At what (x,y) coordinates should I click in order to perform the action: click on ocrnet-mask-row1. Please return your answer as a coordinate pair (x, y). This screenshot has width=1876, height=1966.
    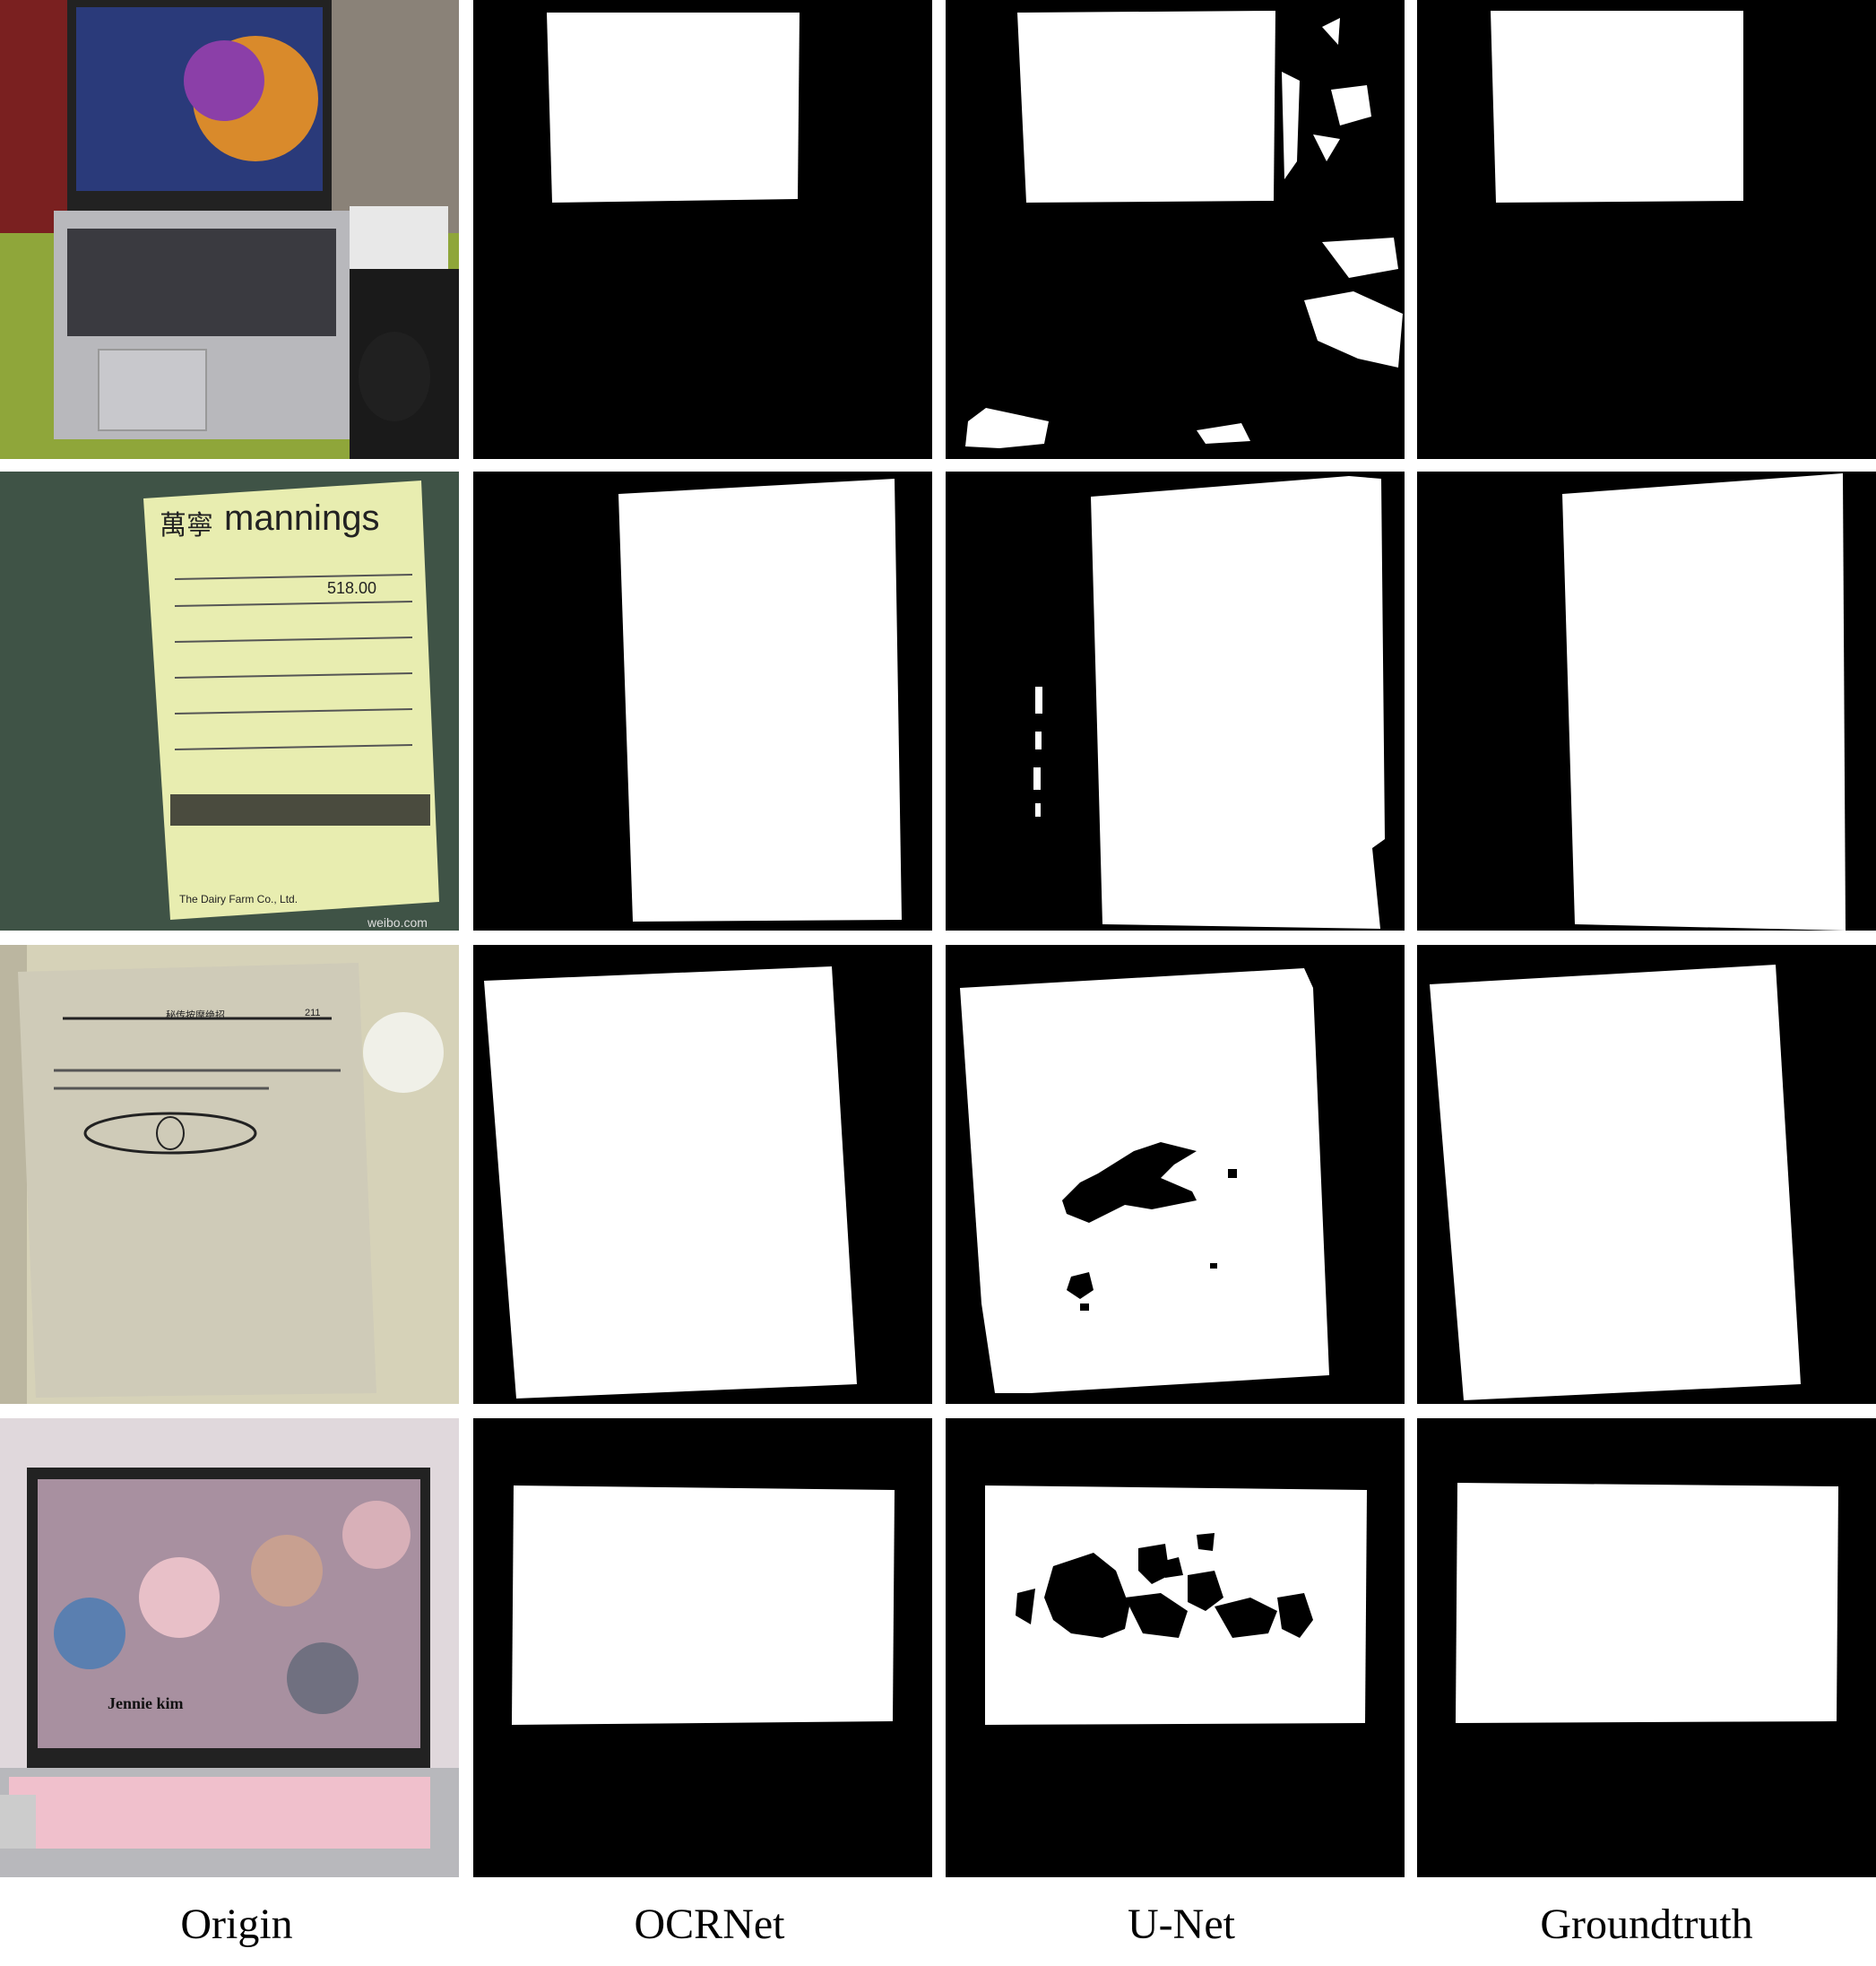
    Looking at the image, I should click on (702, 229).